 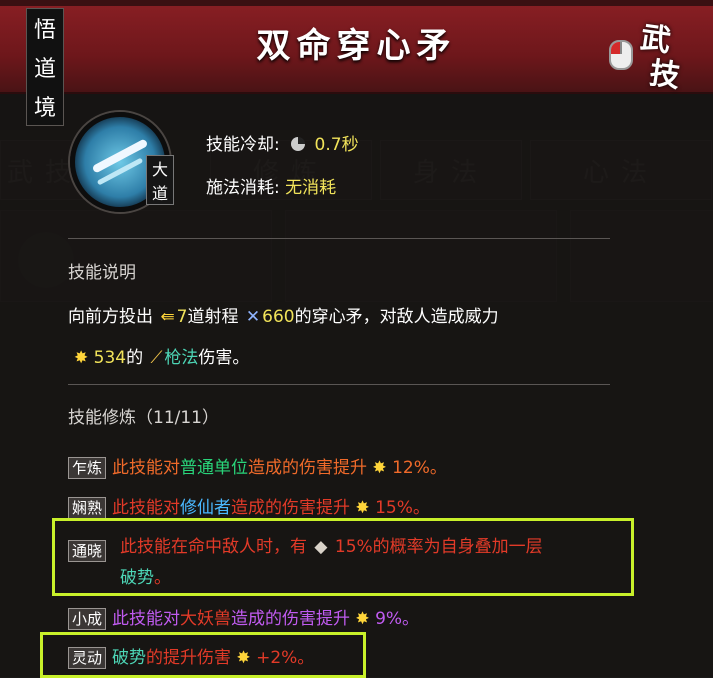 What do you see at coordinates (311, 188) in the screenshot?
I see `cost-value: 无消耗` at bounding box center [311, 188].